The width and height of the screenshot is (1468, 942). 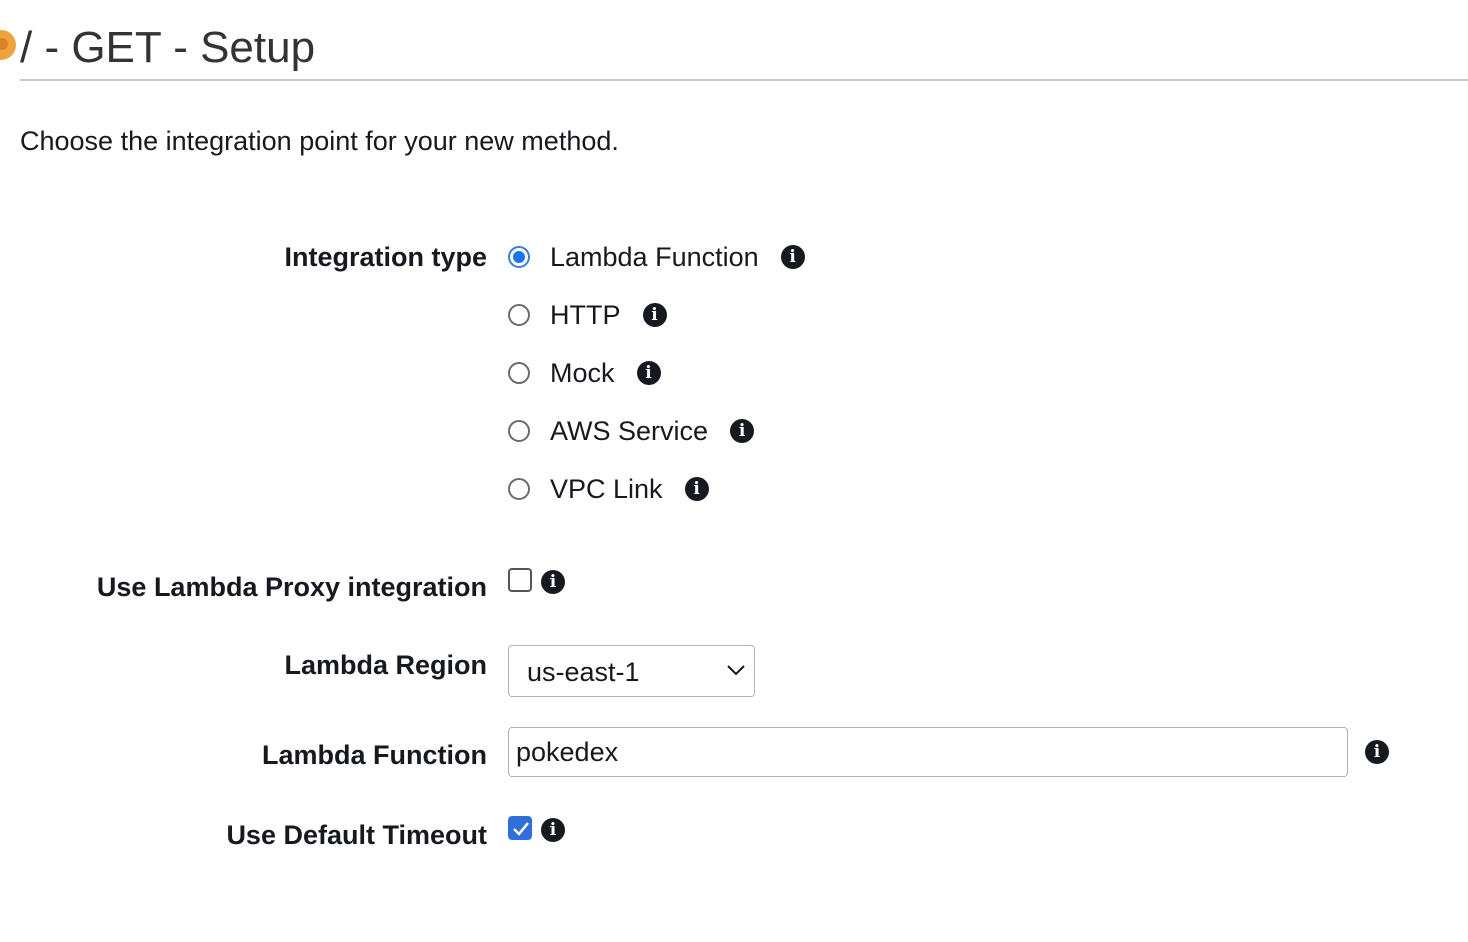 I want to click on radio-label-lambda-function: Lambda Function, so click(x=654, y=257).